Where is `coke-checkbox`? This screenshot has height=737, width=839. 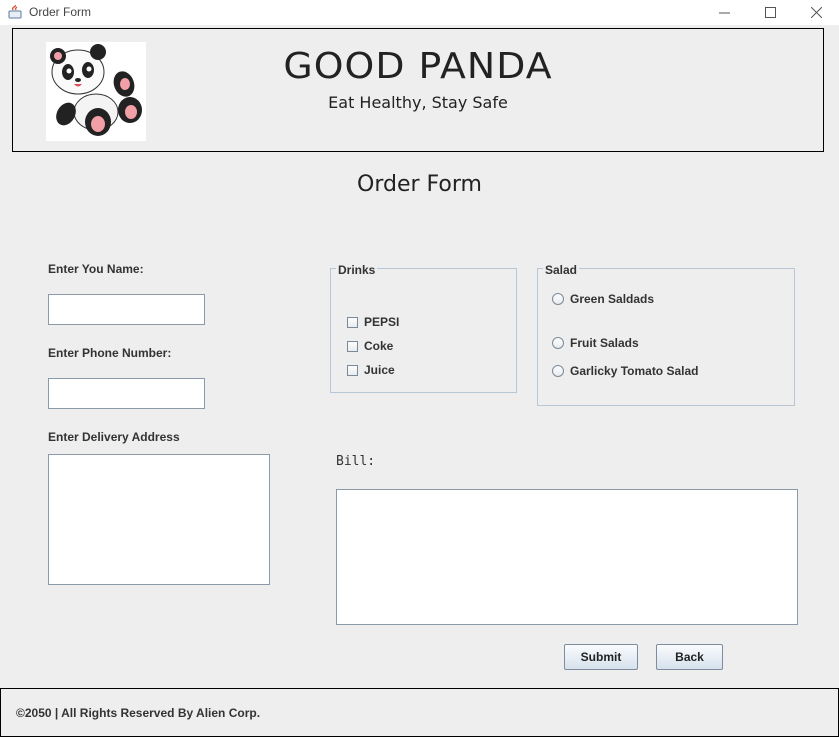
coke-checkbox is located at coordinates (352, 346).